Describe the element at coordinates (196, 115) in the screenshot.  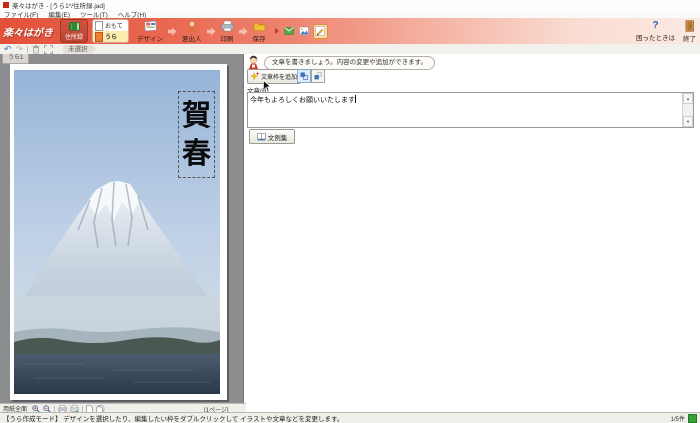
I see `greeting-char: 賀` at that location.